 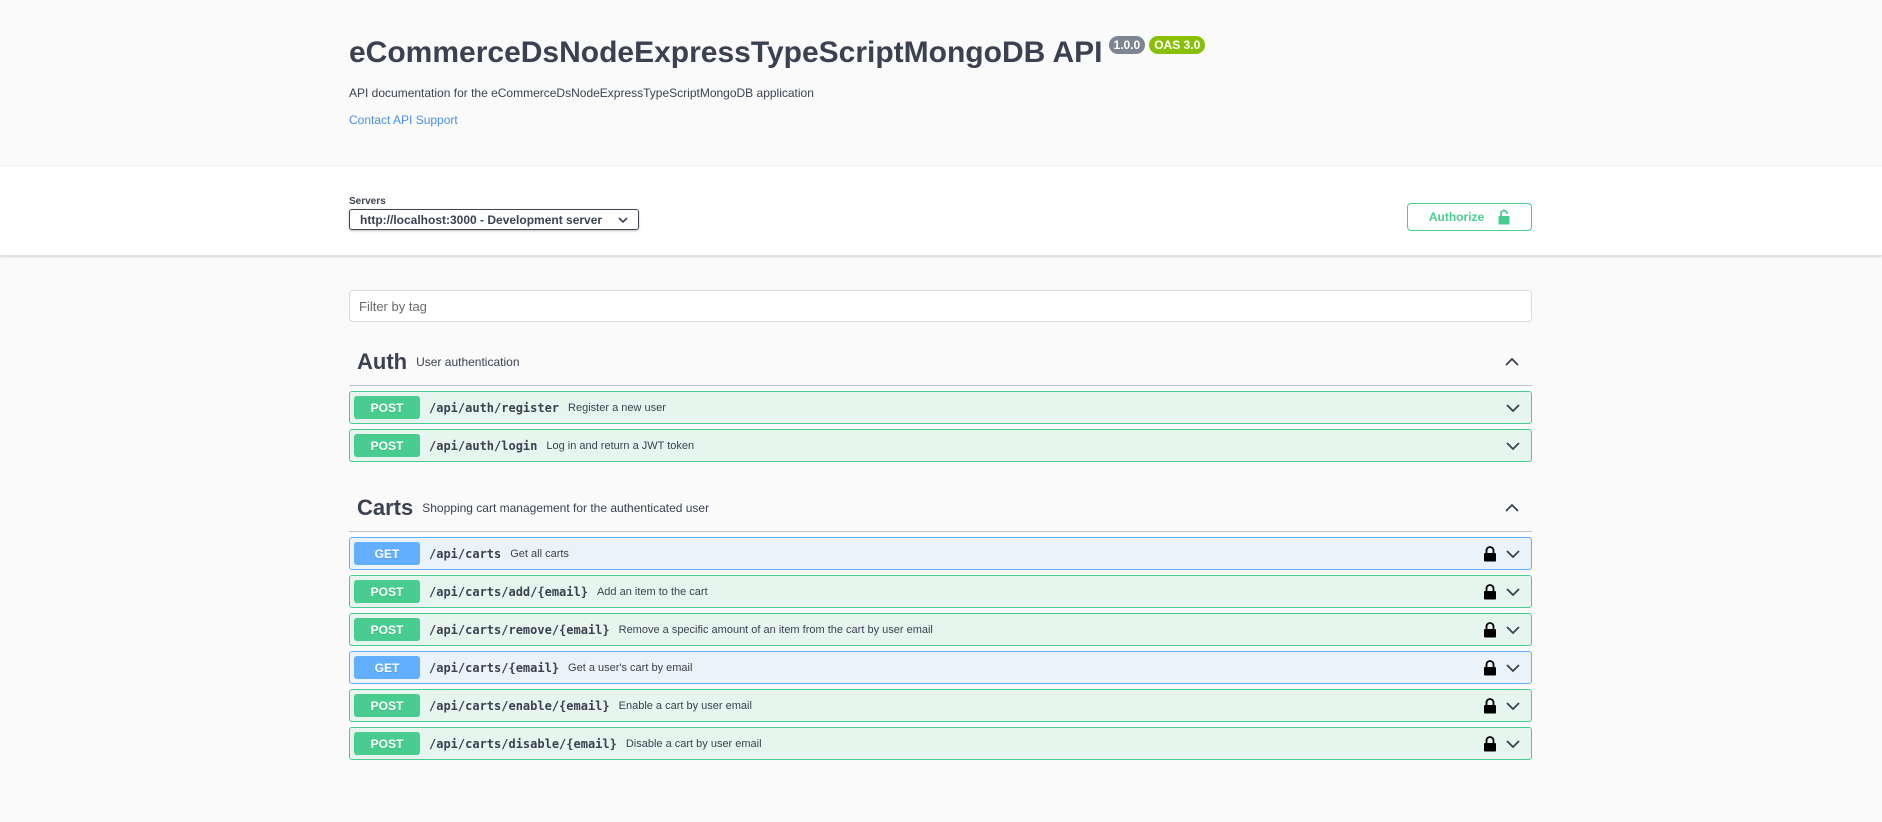 I want to click on unlock-icon, so click(x=1504, y=217).